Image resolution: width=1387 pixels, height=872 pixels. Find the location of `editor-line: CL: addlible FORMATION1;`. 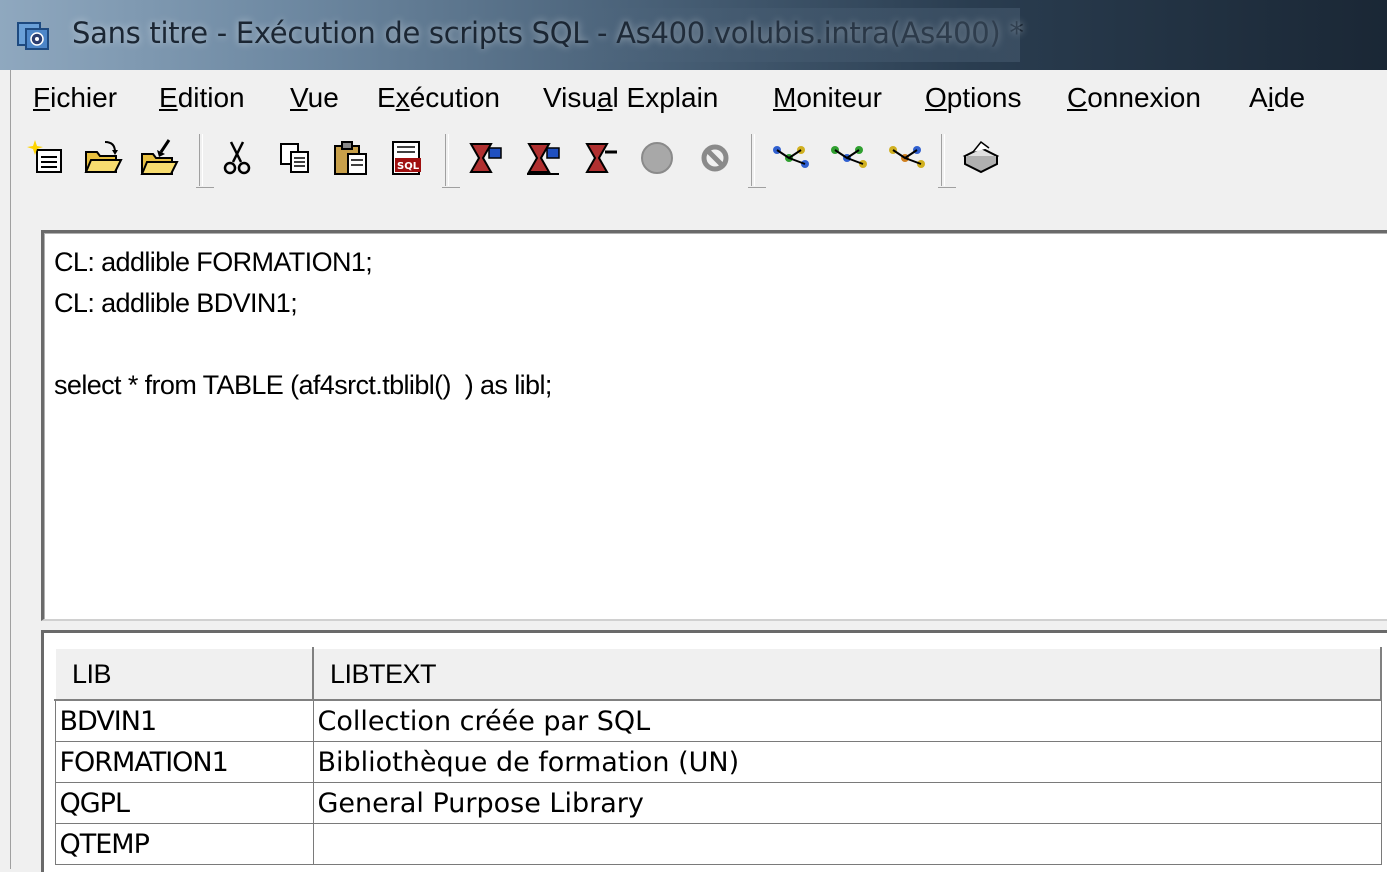

editor-line: CL: addlible FORMATION1; is located at coordinates (213, 262).